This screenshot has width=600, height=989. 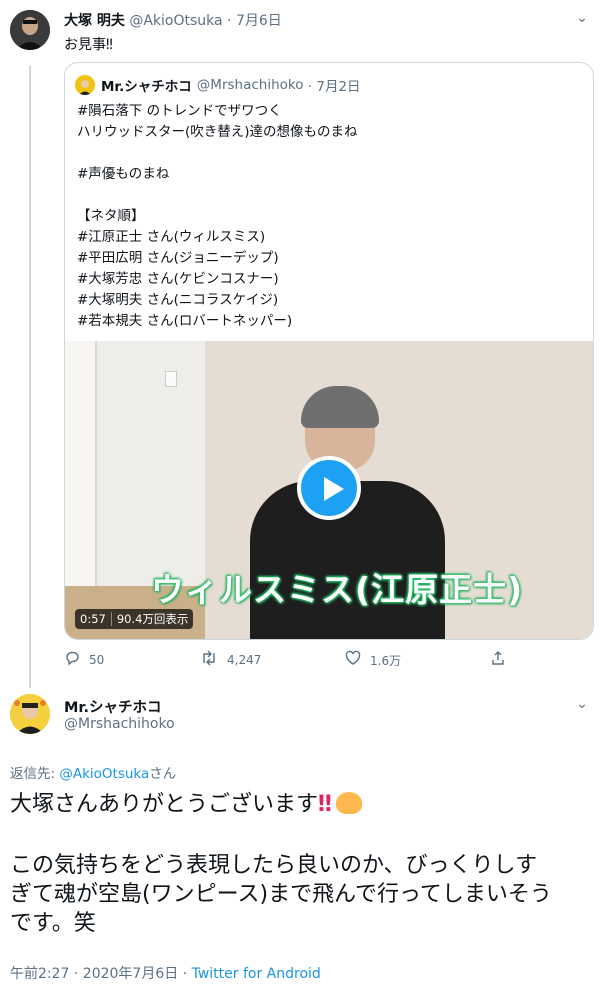 What do you see at coordinates (209, 660) in the screenshot?
I see `retweet-icon` at bounding box center [209, 660].